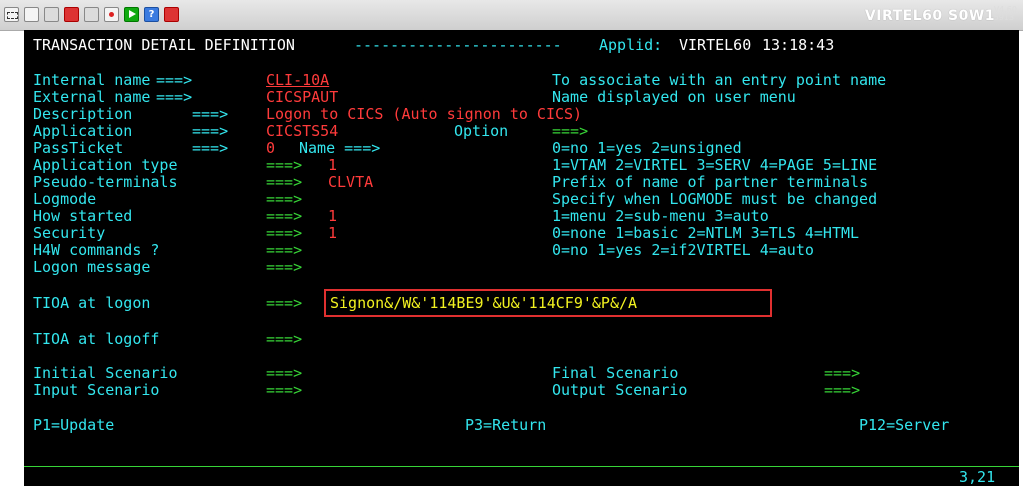 This screenshot has width=1023, height=494. I want to click on h4w-commands-help: 0=no 1=yes 2=if2VIRTEL 4=auto, so click(683, 250).